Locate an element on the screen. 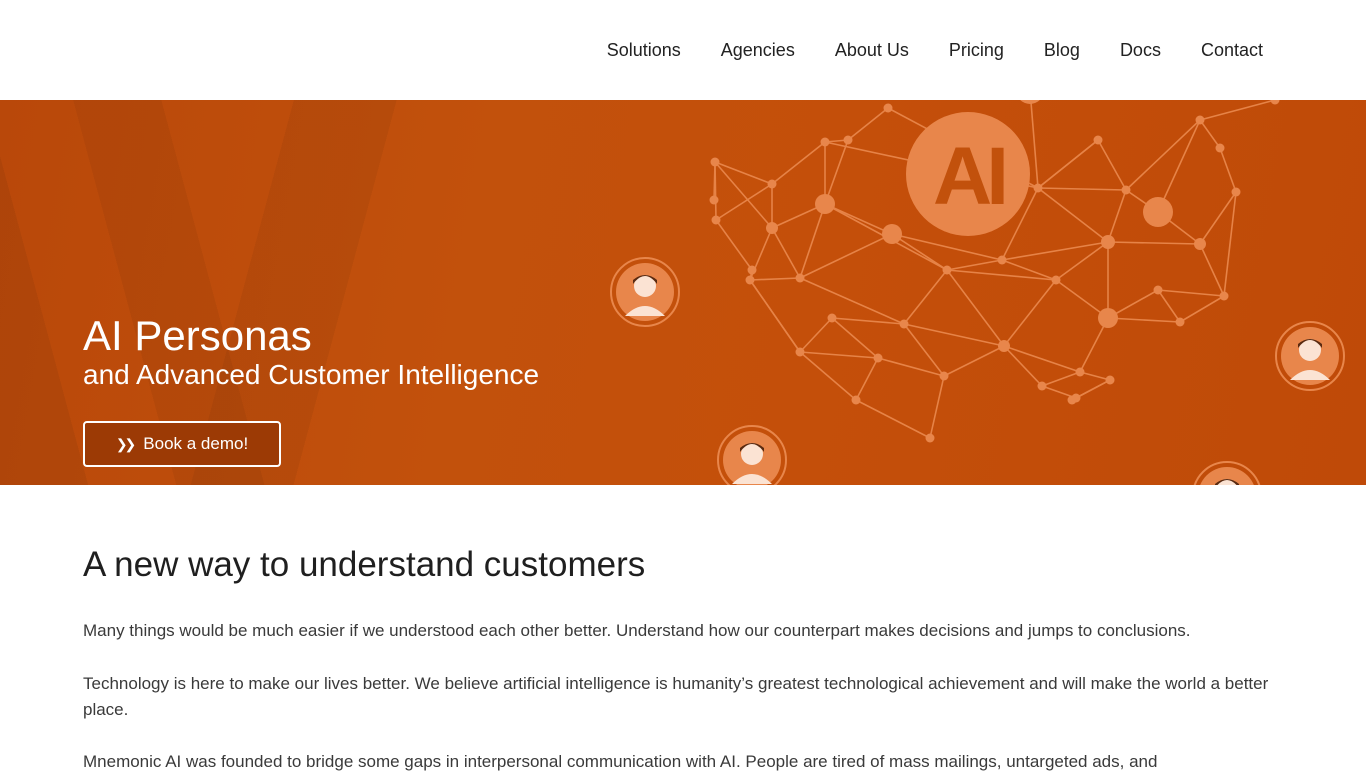  hero-subtitle: and Advanced Customer Intelligence is located at coordinates (311, 374).